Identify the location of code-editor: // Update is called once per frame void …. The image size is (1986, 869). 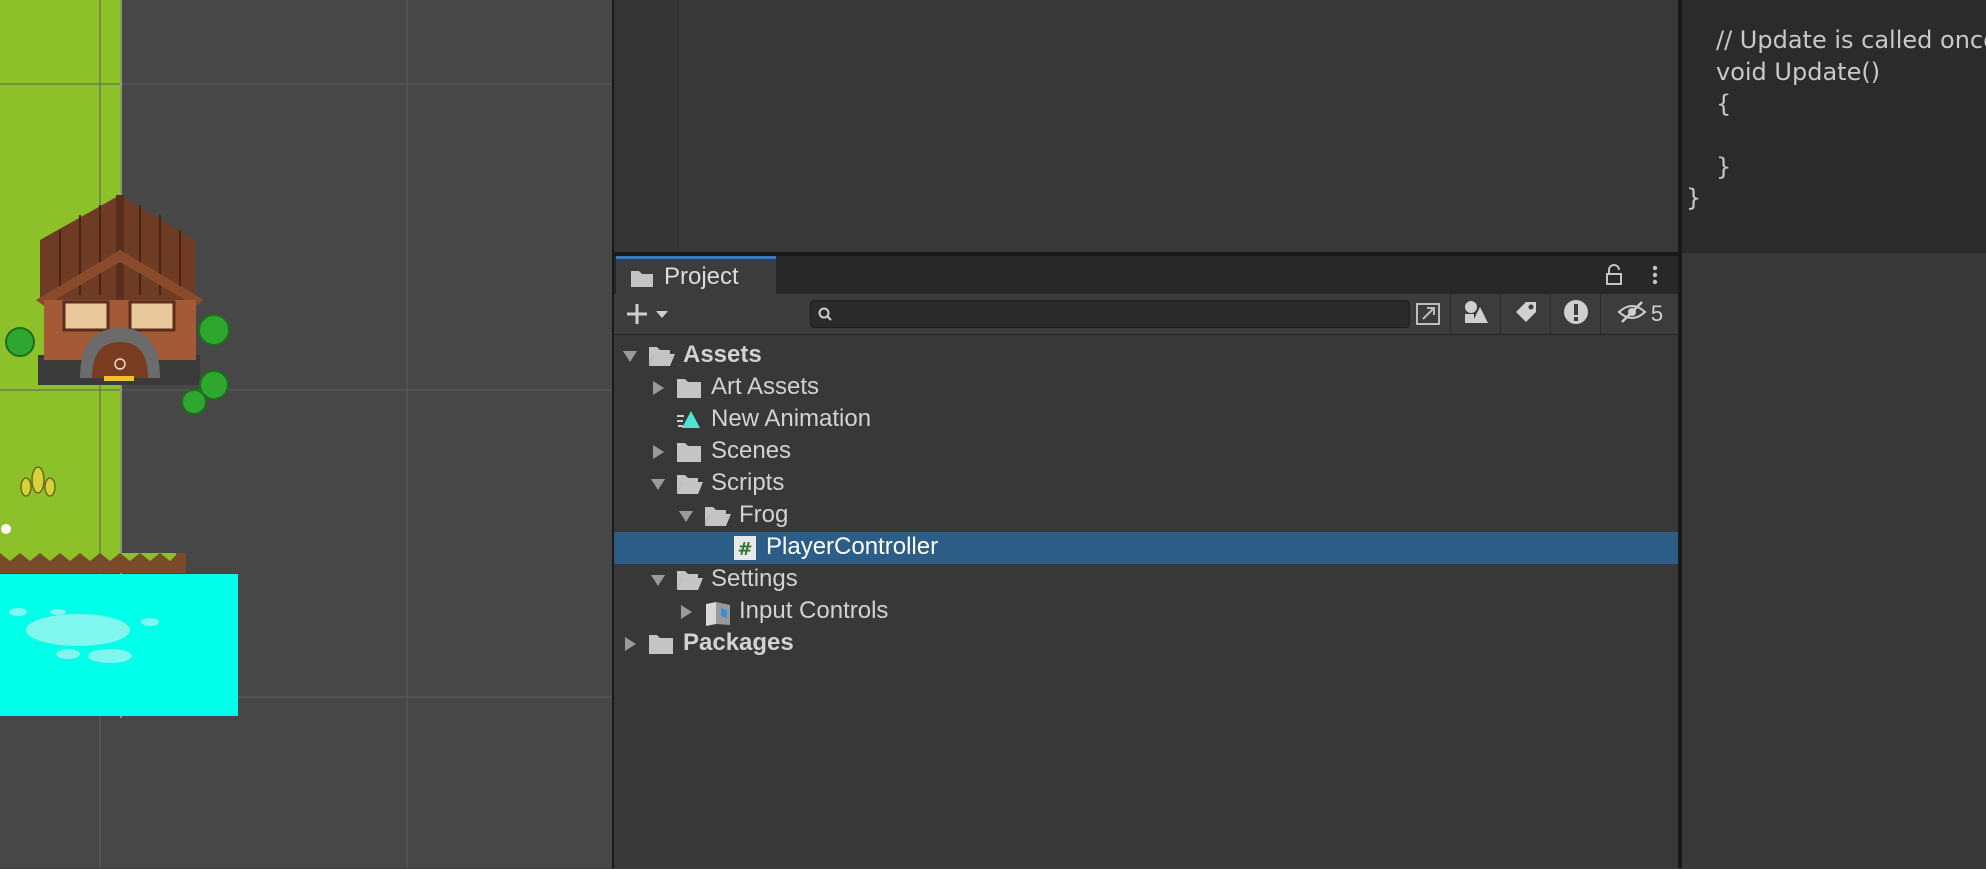
(1834, 126).